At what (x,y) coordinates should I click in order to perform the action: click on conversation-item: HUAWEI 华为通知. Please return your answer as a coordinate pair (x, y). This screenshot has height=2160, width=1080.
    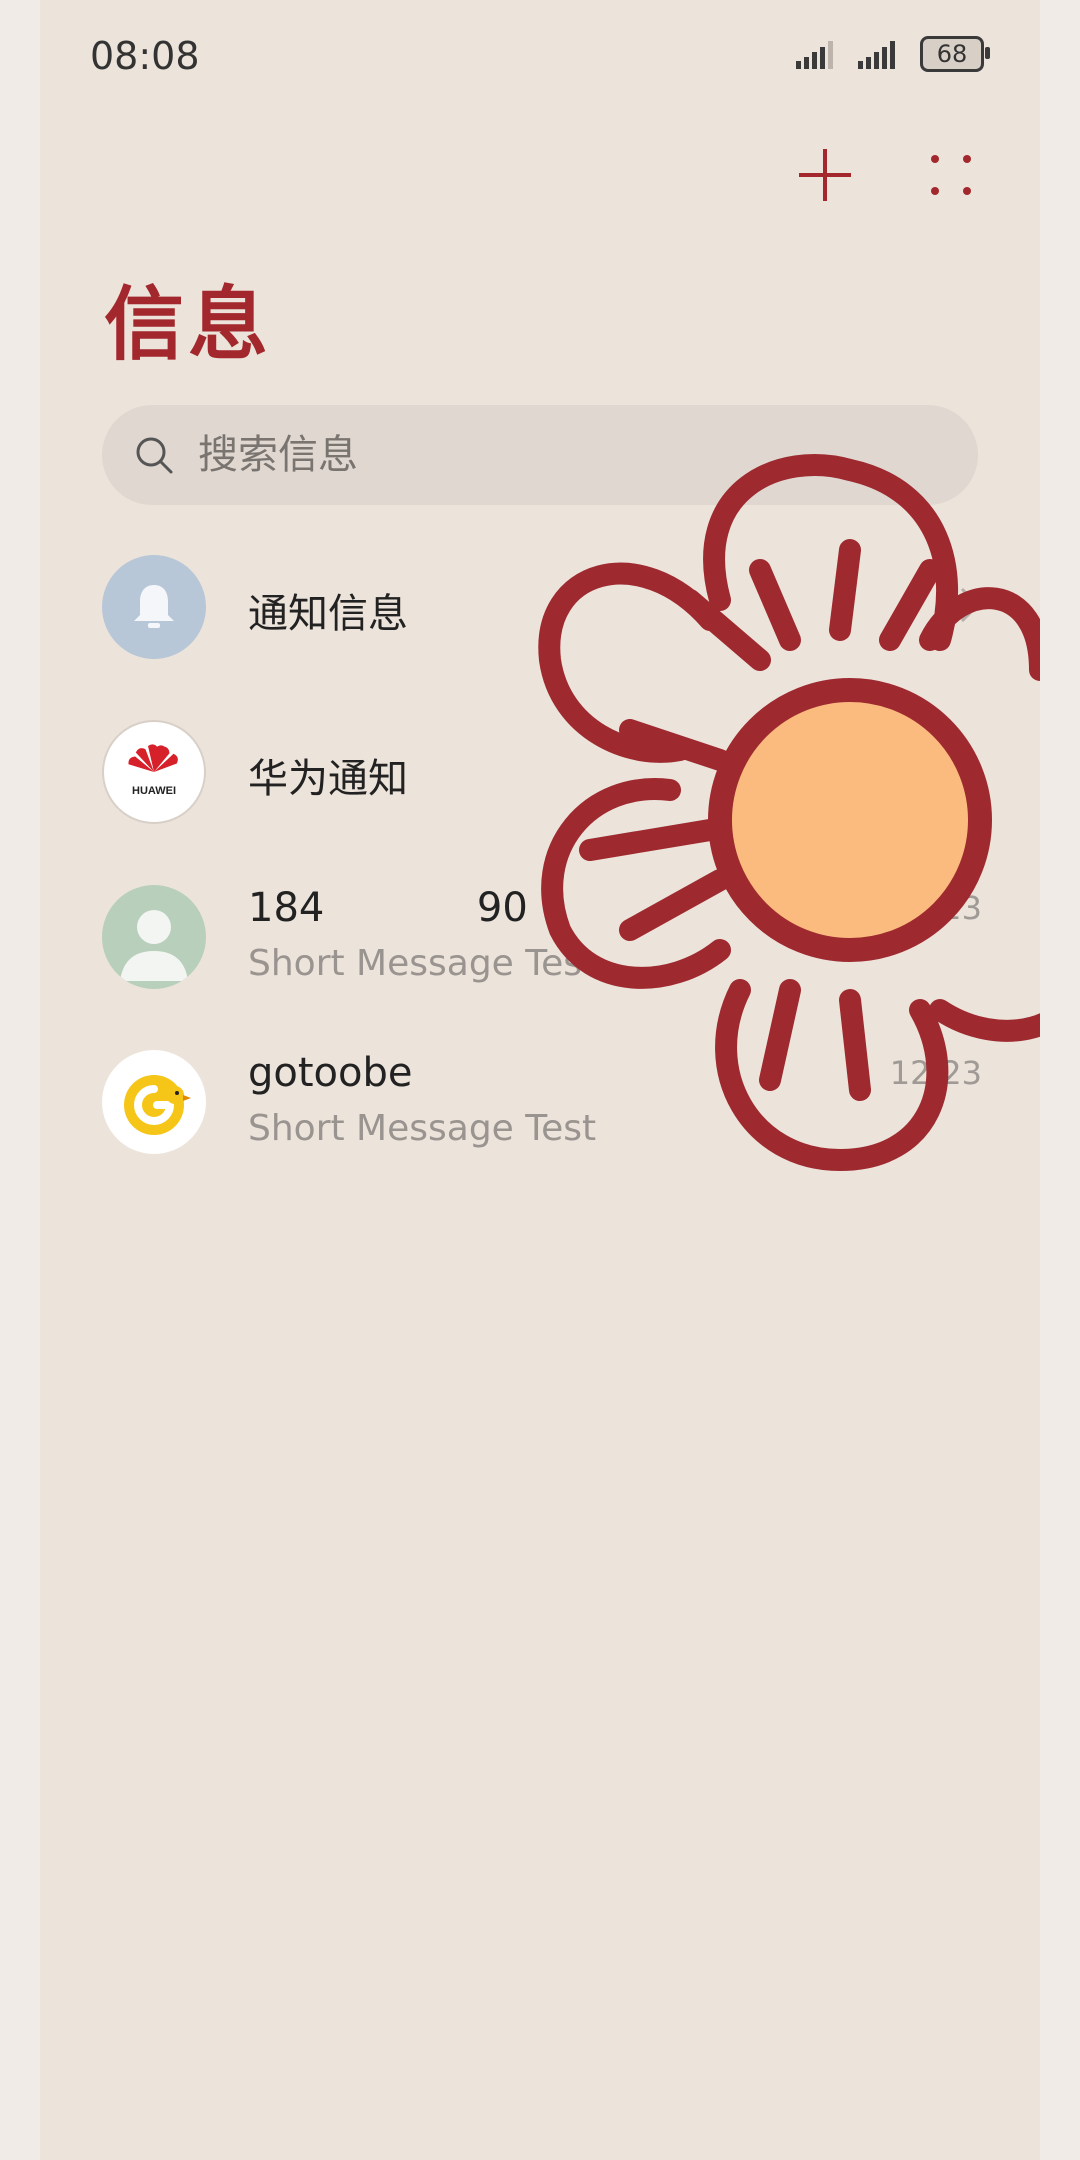
    Looking at the image, I should click on (542, 770).